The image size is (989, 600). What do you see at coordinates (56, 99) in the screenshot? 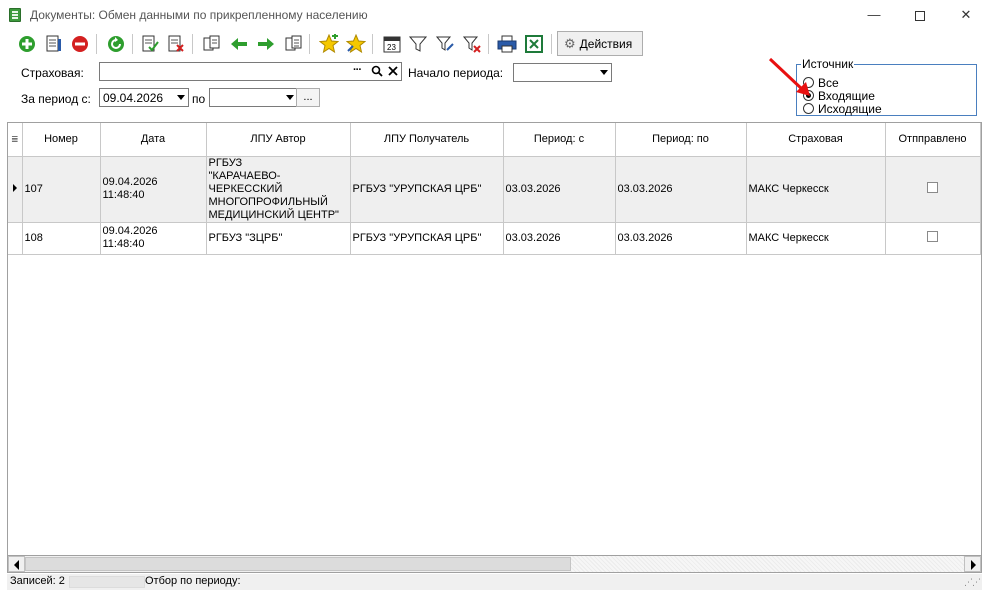
I see `period-from-label: За период с:` at bounding box center [56, 99].